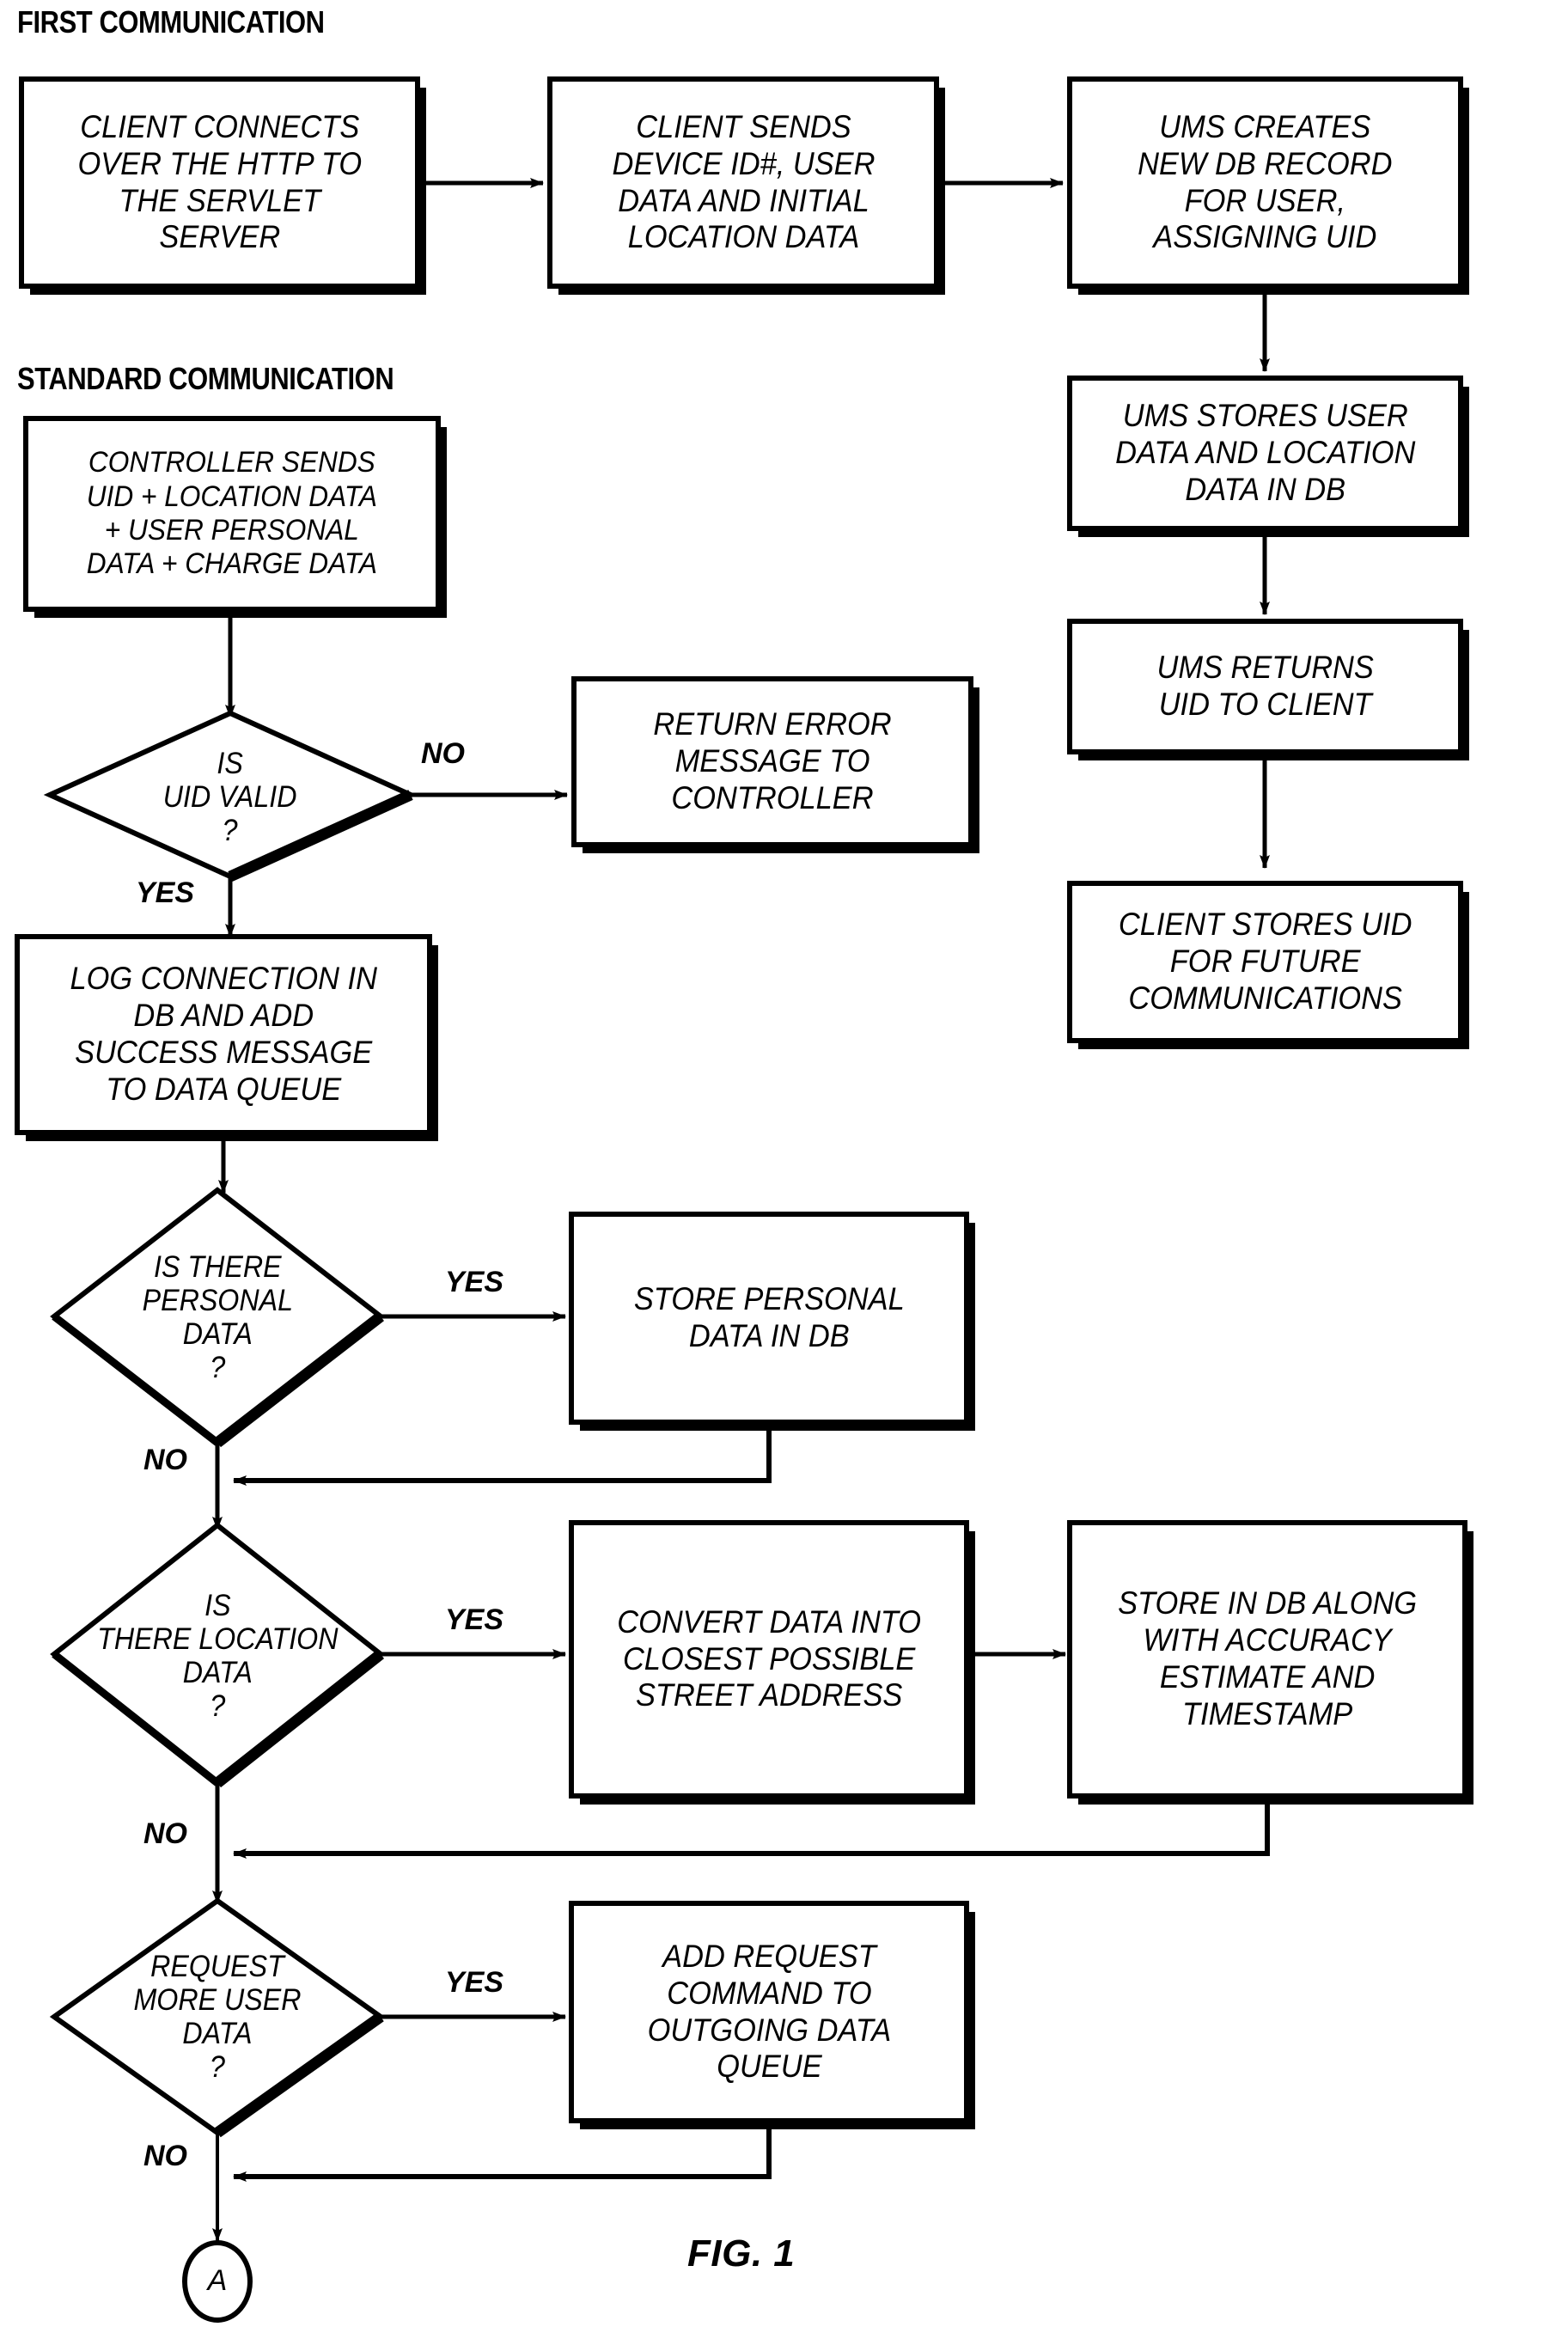  I want to click on branch-label-no-personal: NO, so click(165, 1460).